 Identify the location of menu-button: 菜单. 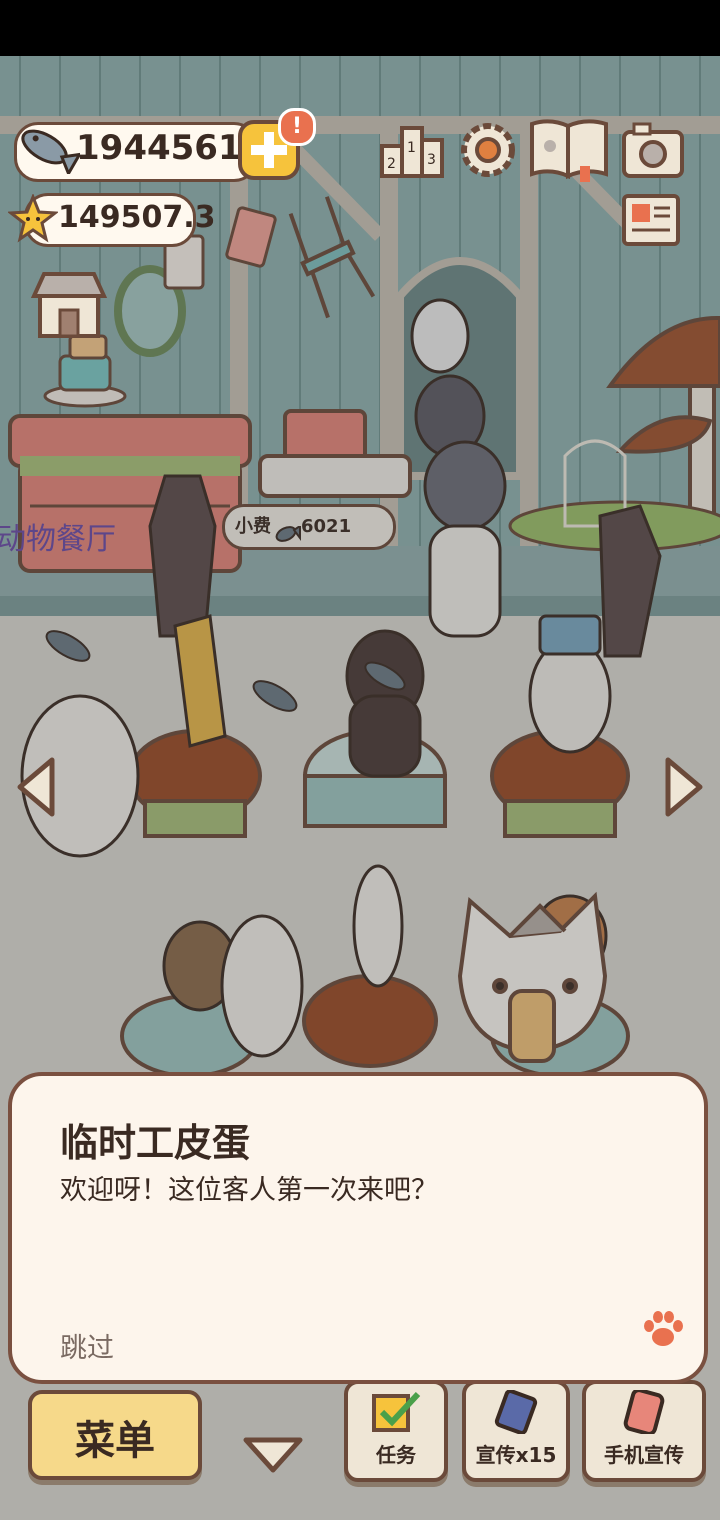
(115, 1435).